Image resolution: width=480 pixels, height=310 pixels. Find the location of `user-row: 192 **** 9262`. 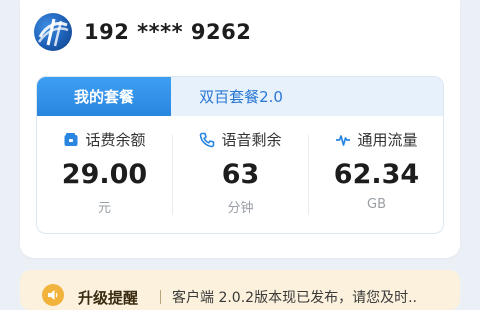

user-row: 192 **** 9262 is located at coordinates (142, 32).